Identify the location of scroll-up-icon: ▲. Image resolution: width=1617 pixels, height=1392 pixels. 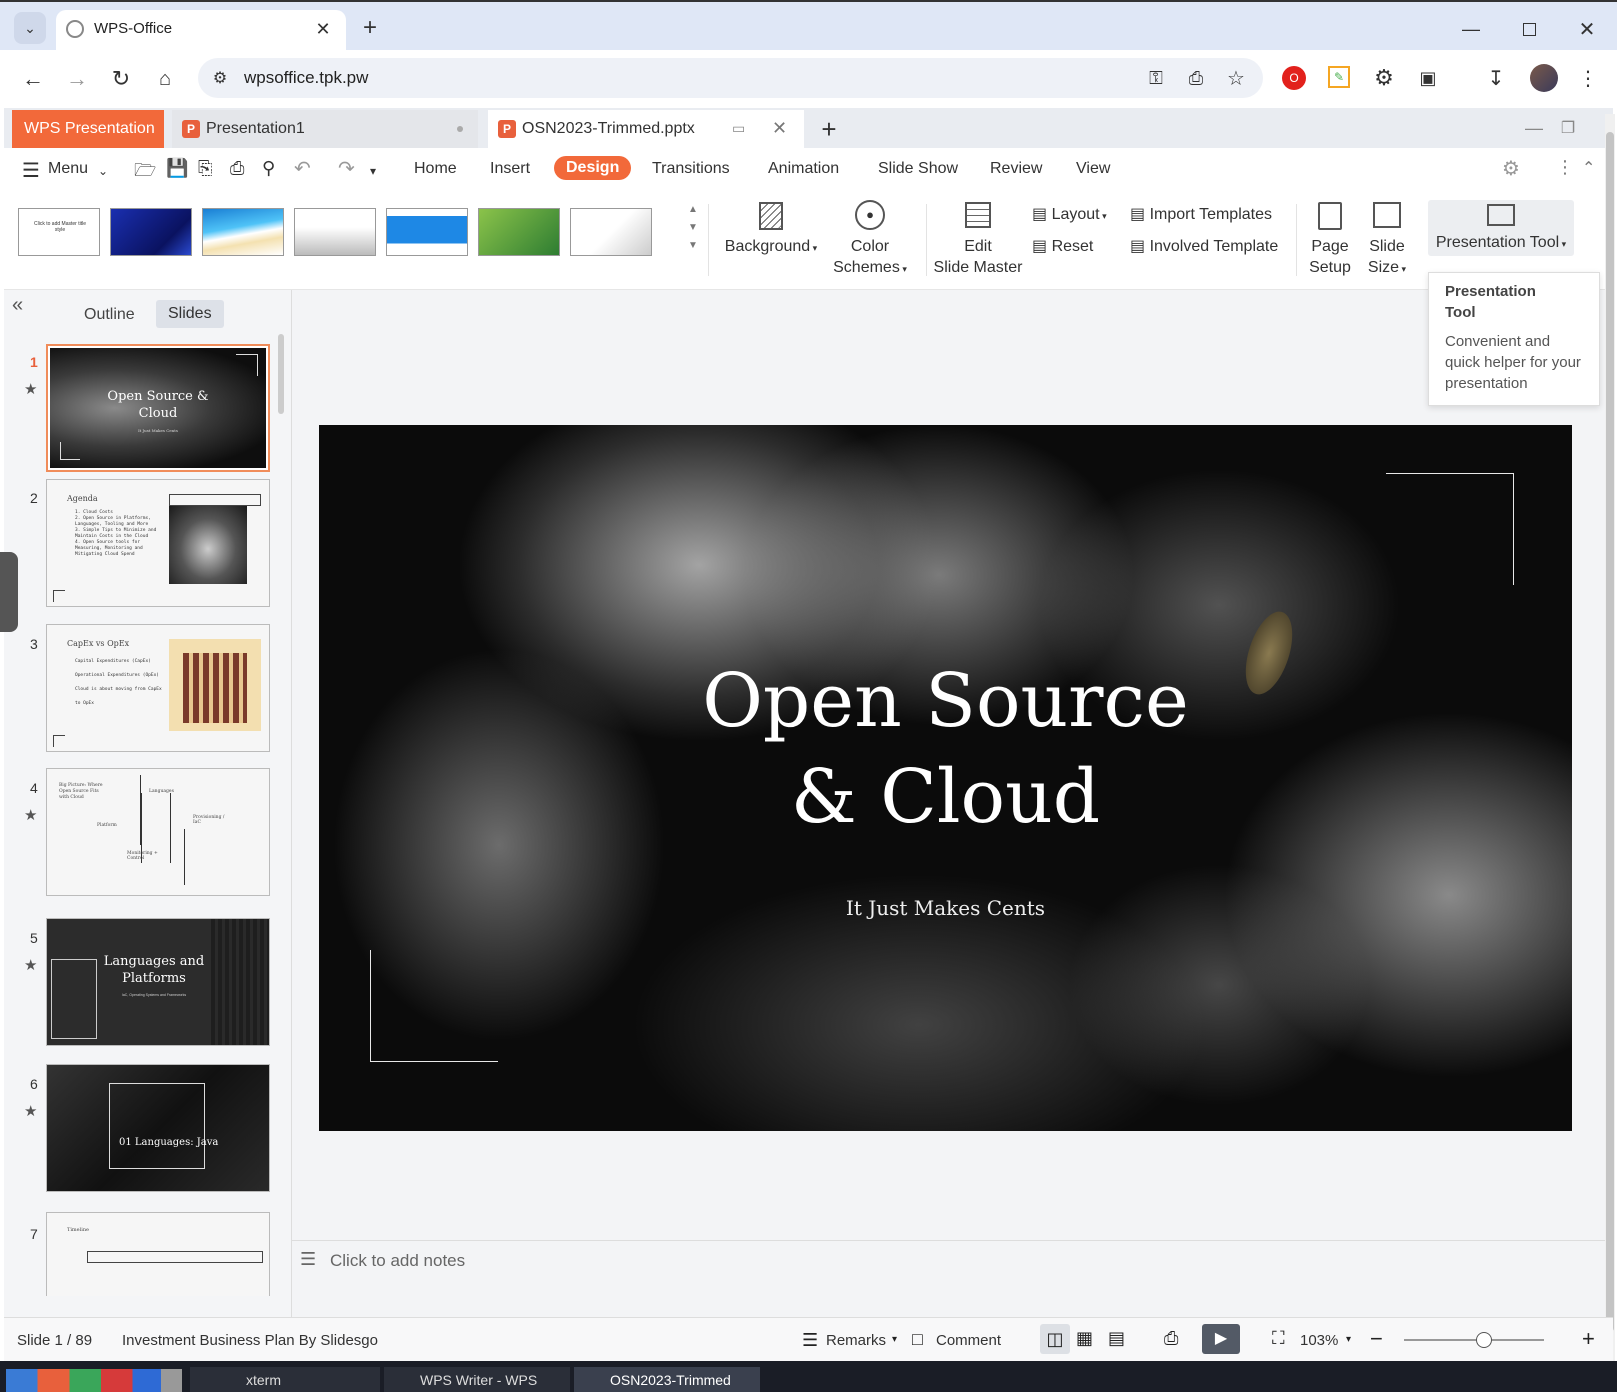
(693, 209).